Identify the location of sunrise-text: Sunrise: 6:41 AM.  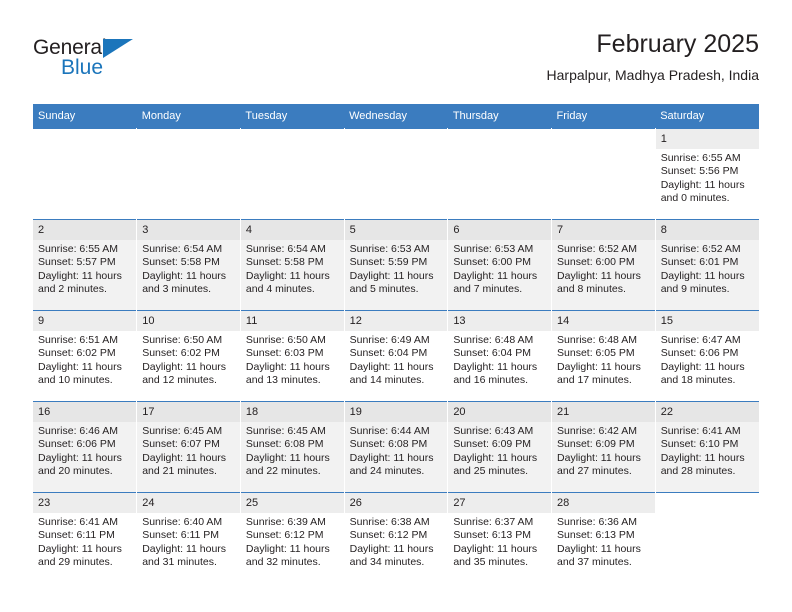
(700, 431).